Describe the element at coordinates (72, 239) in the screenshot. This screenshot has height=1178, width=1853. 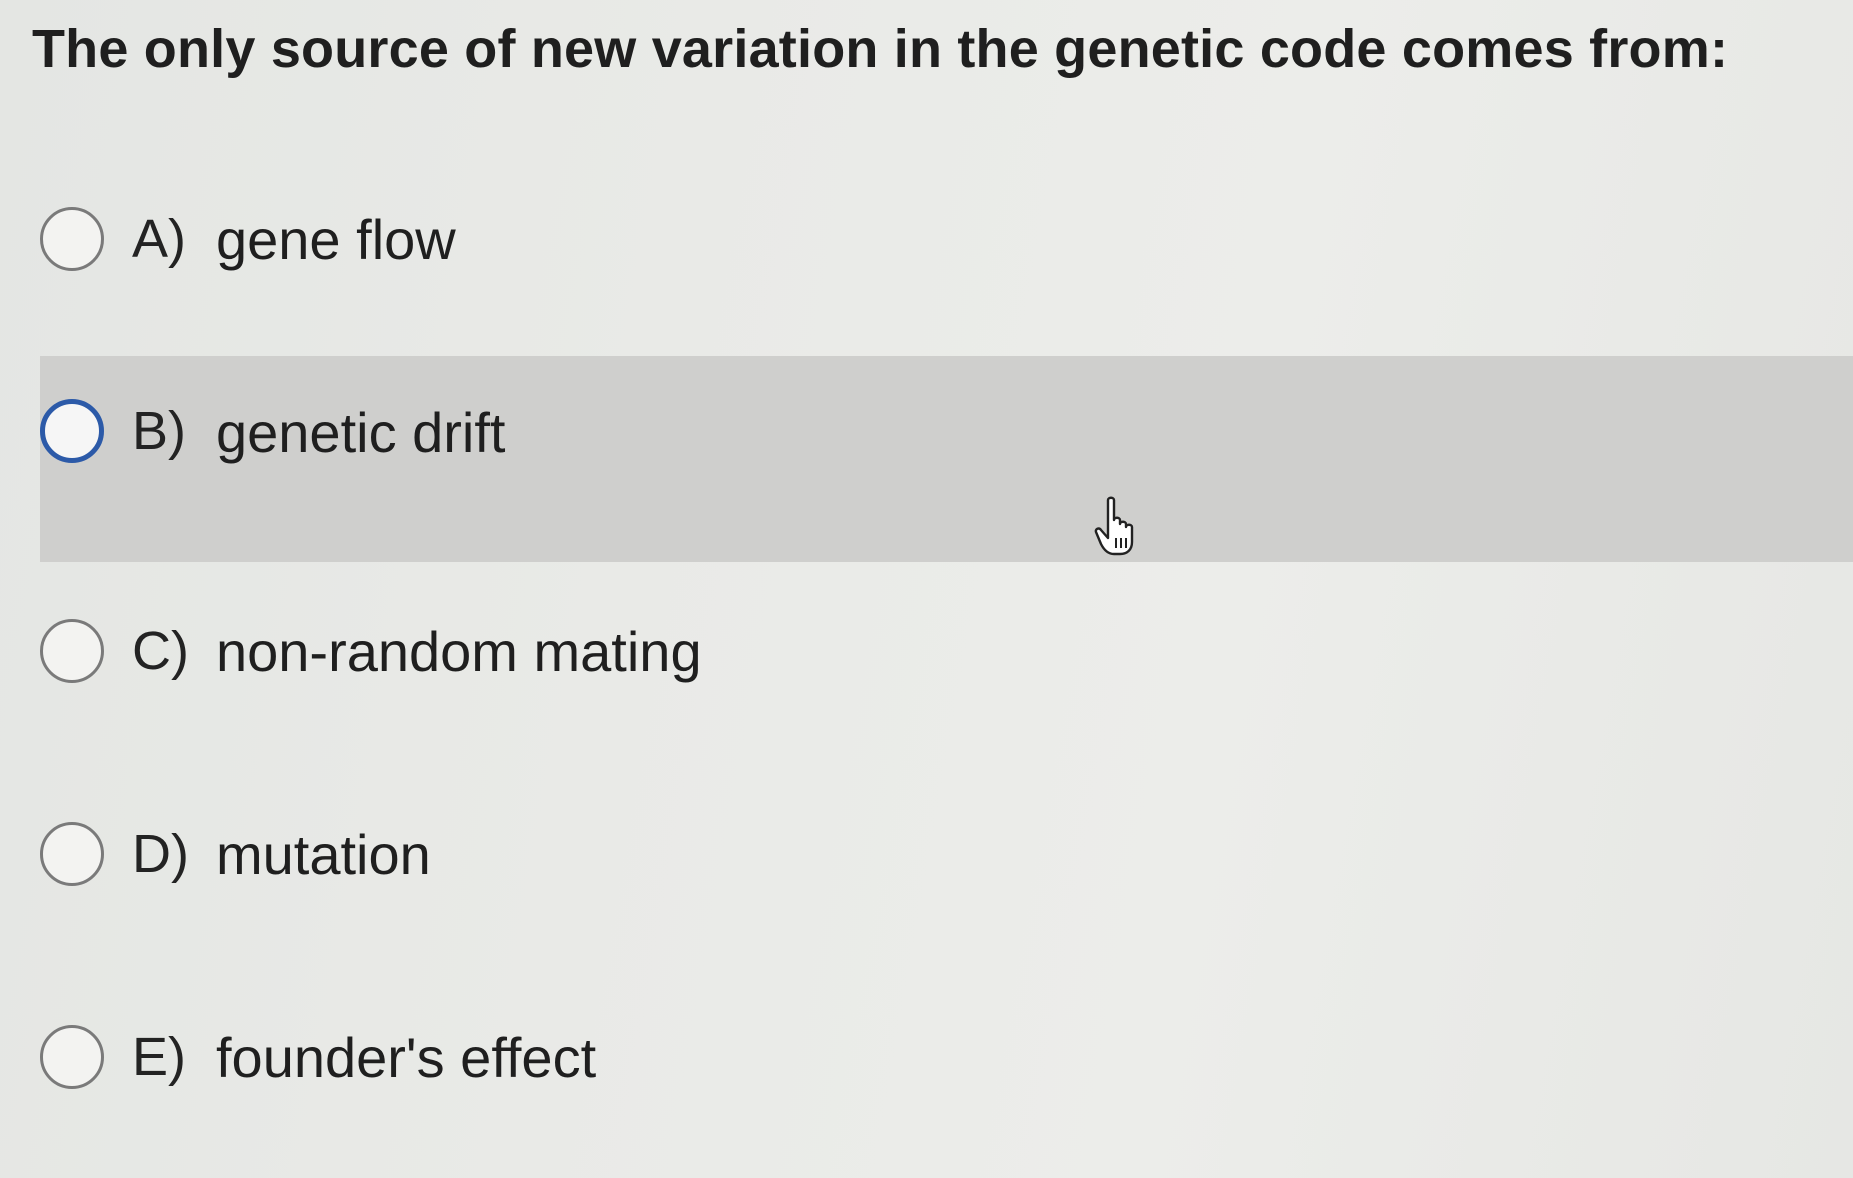
I see `radio-button-a` at that location.